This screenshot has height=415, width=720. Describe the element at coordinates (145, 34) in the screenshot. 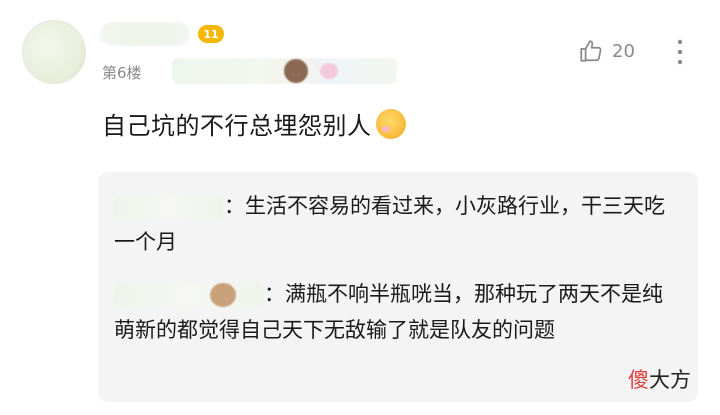

I see `username-blurred` at that location.